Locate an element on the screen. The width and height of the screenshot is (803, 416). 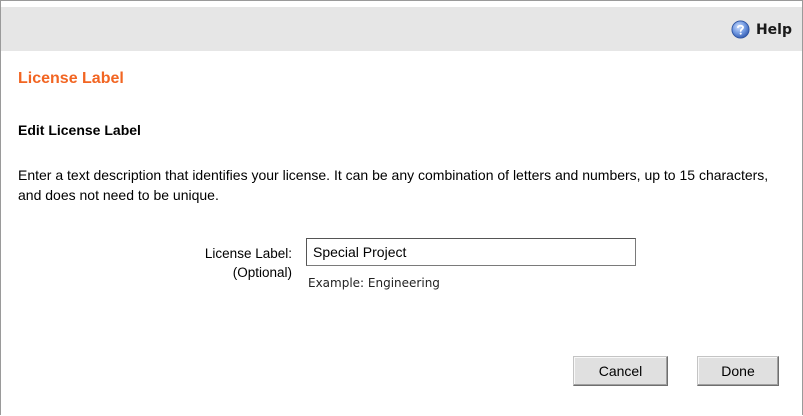
section-heading: Edit License Label is located at coordinates (79, 130).